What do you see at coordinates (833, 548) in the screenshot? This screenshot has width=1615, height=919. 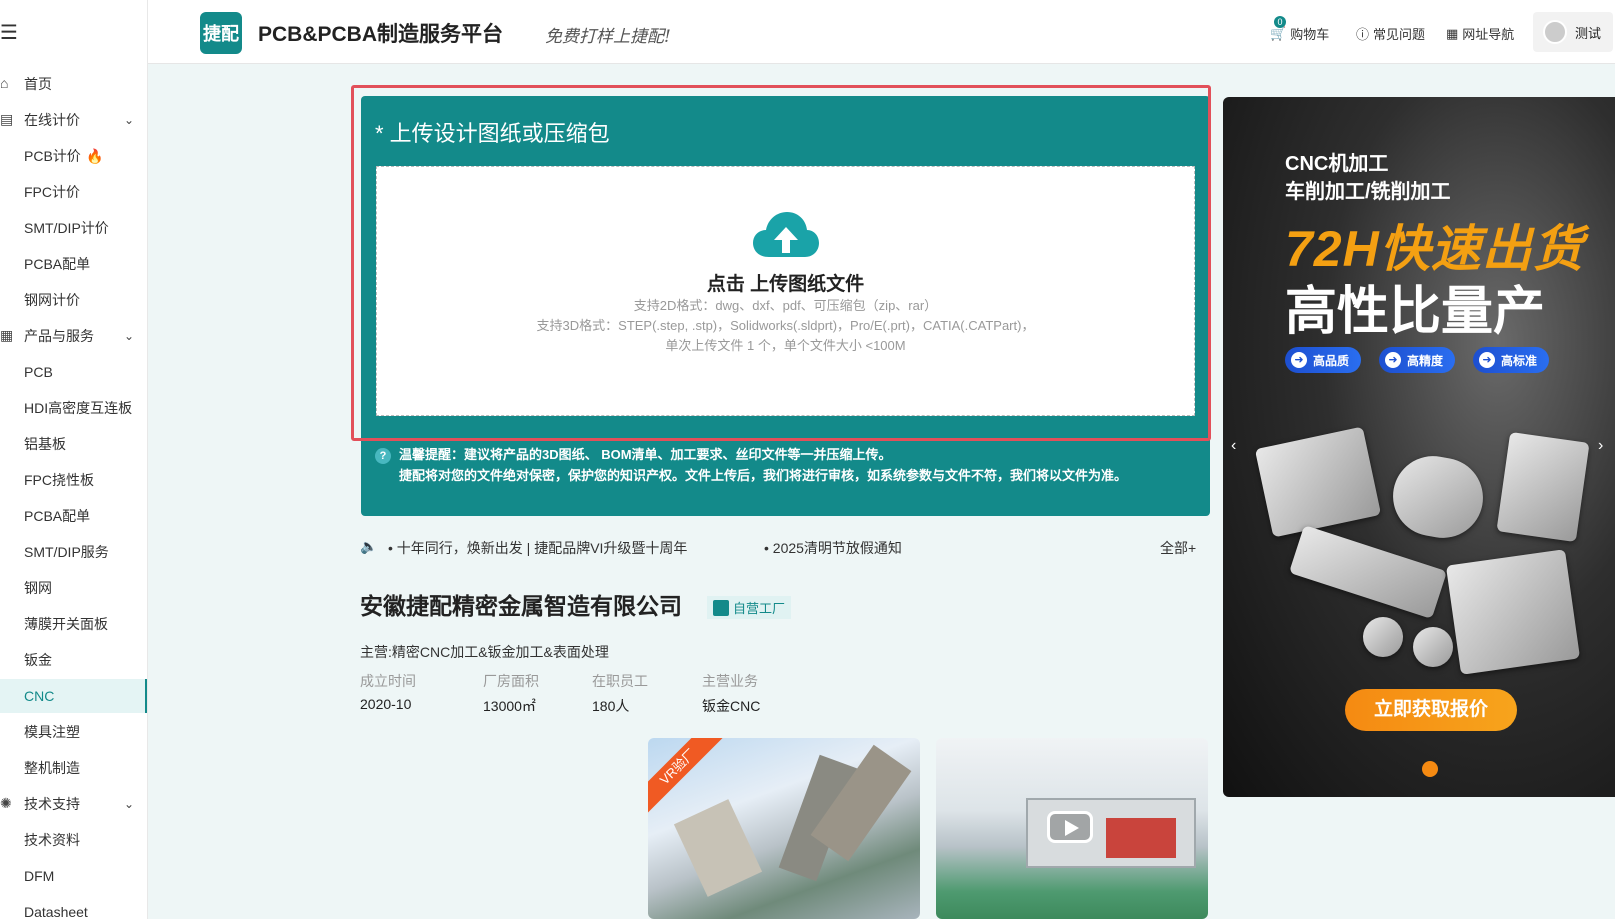 I see `notice-item: • 2025清明节放假通知` at bounding box center [833, 548].